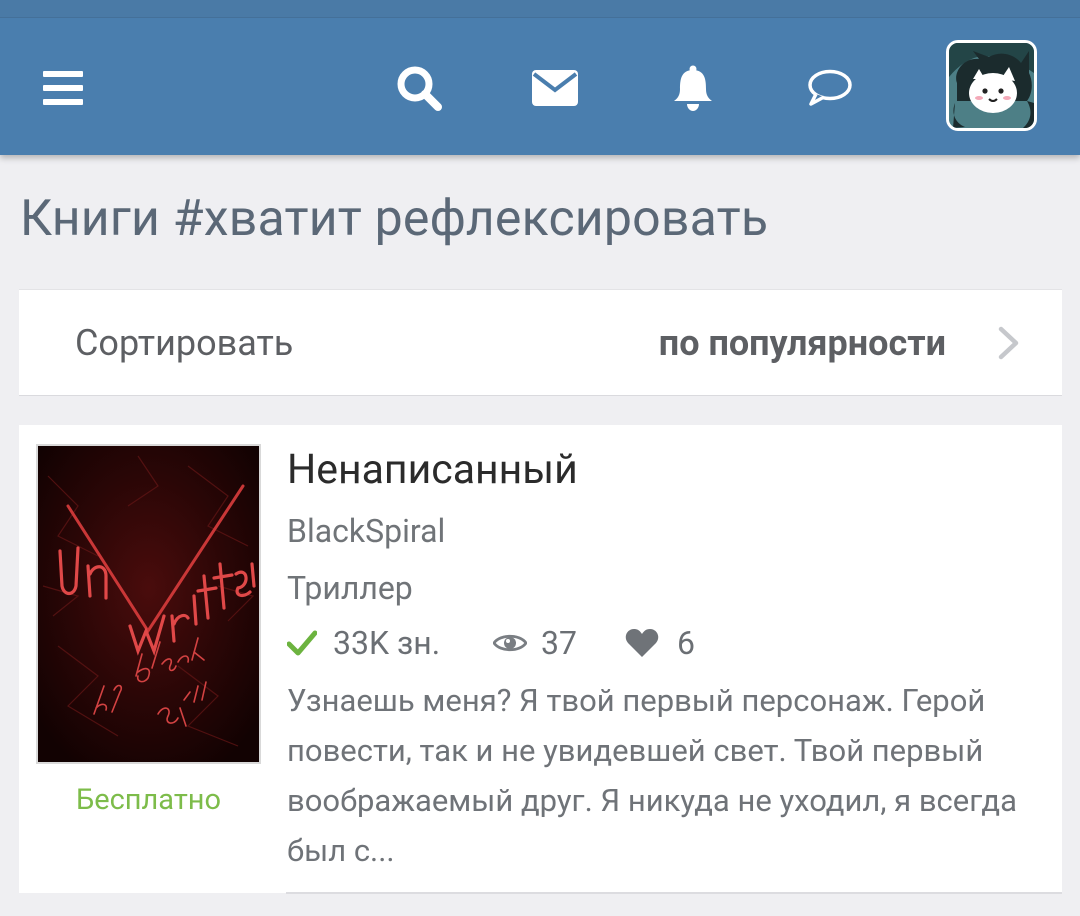 This screenshot has height=916, width=1080. I want to click on eye-icon, so click(510, 643).